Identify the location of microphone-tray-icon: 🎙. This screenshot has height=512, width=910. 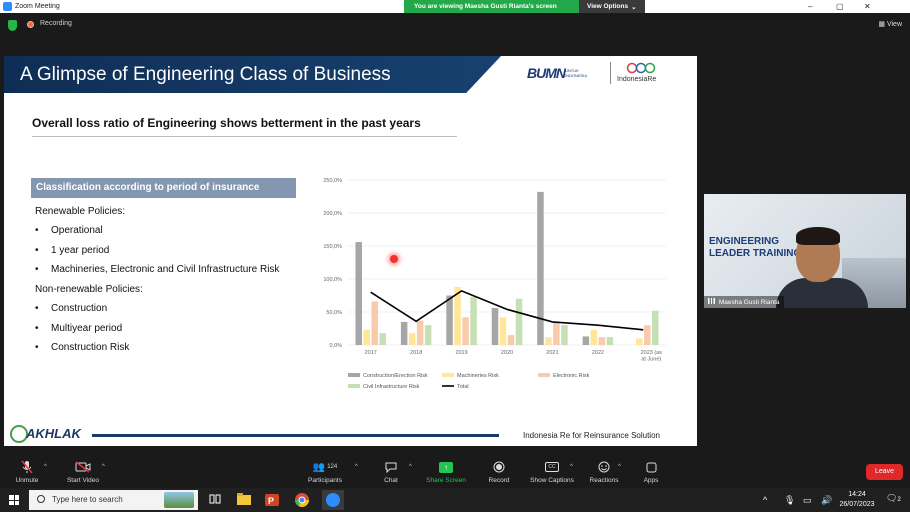
(789, 500).